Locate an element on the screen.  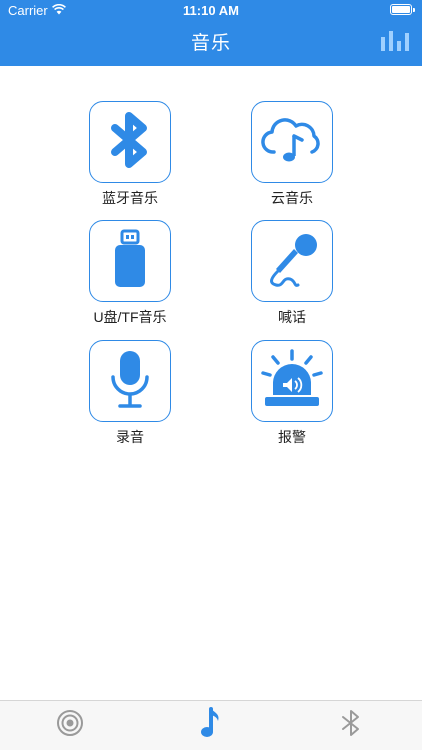
tile-shout: 喊话 is located at coordinates (292, 273).